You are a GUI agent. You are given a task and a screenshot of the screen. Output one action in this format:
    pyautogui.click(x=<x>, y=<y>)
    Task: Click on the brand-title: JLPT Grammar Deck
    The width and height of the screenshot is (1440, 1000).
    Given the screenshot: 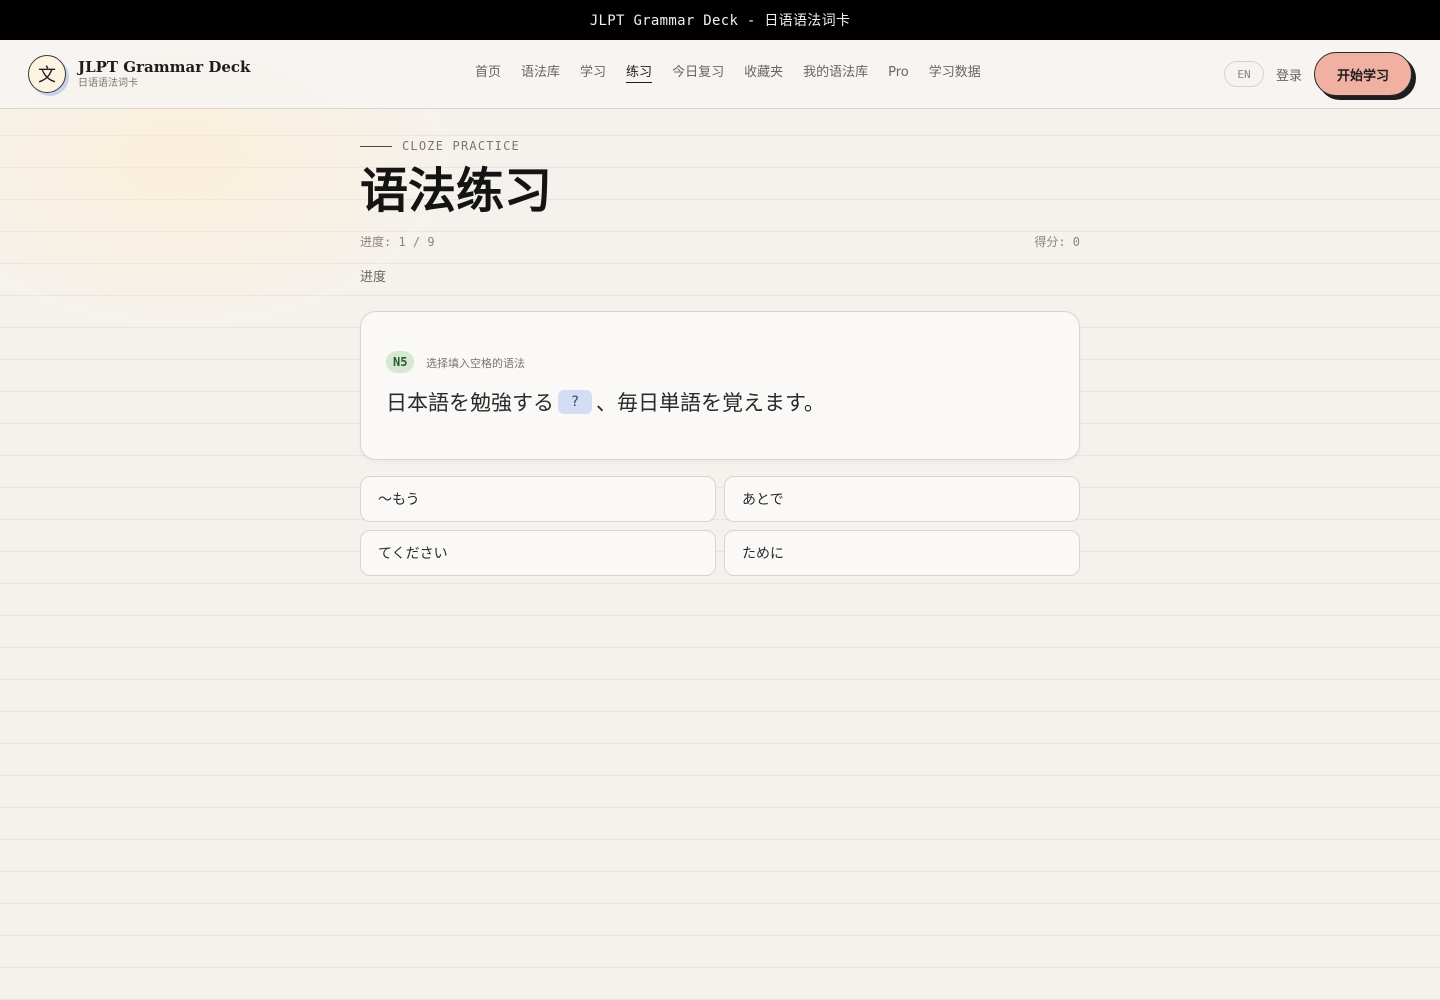 What is the action you would take?
    pyautogui.click(x=164, y=66)
    